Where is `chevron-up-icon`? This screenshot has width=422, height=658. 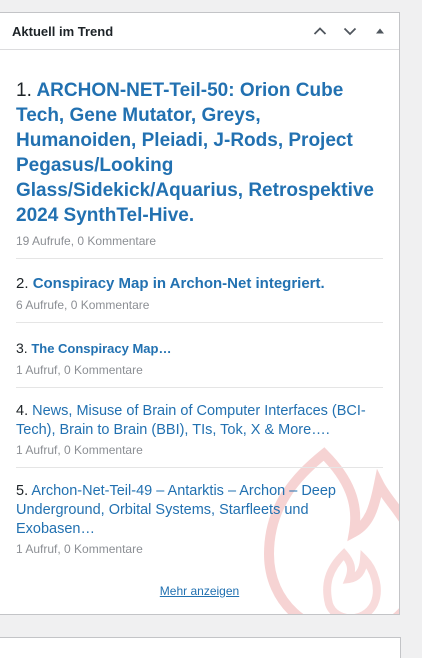
chevron-up-icon is located at coordinates (320, 31).